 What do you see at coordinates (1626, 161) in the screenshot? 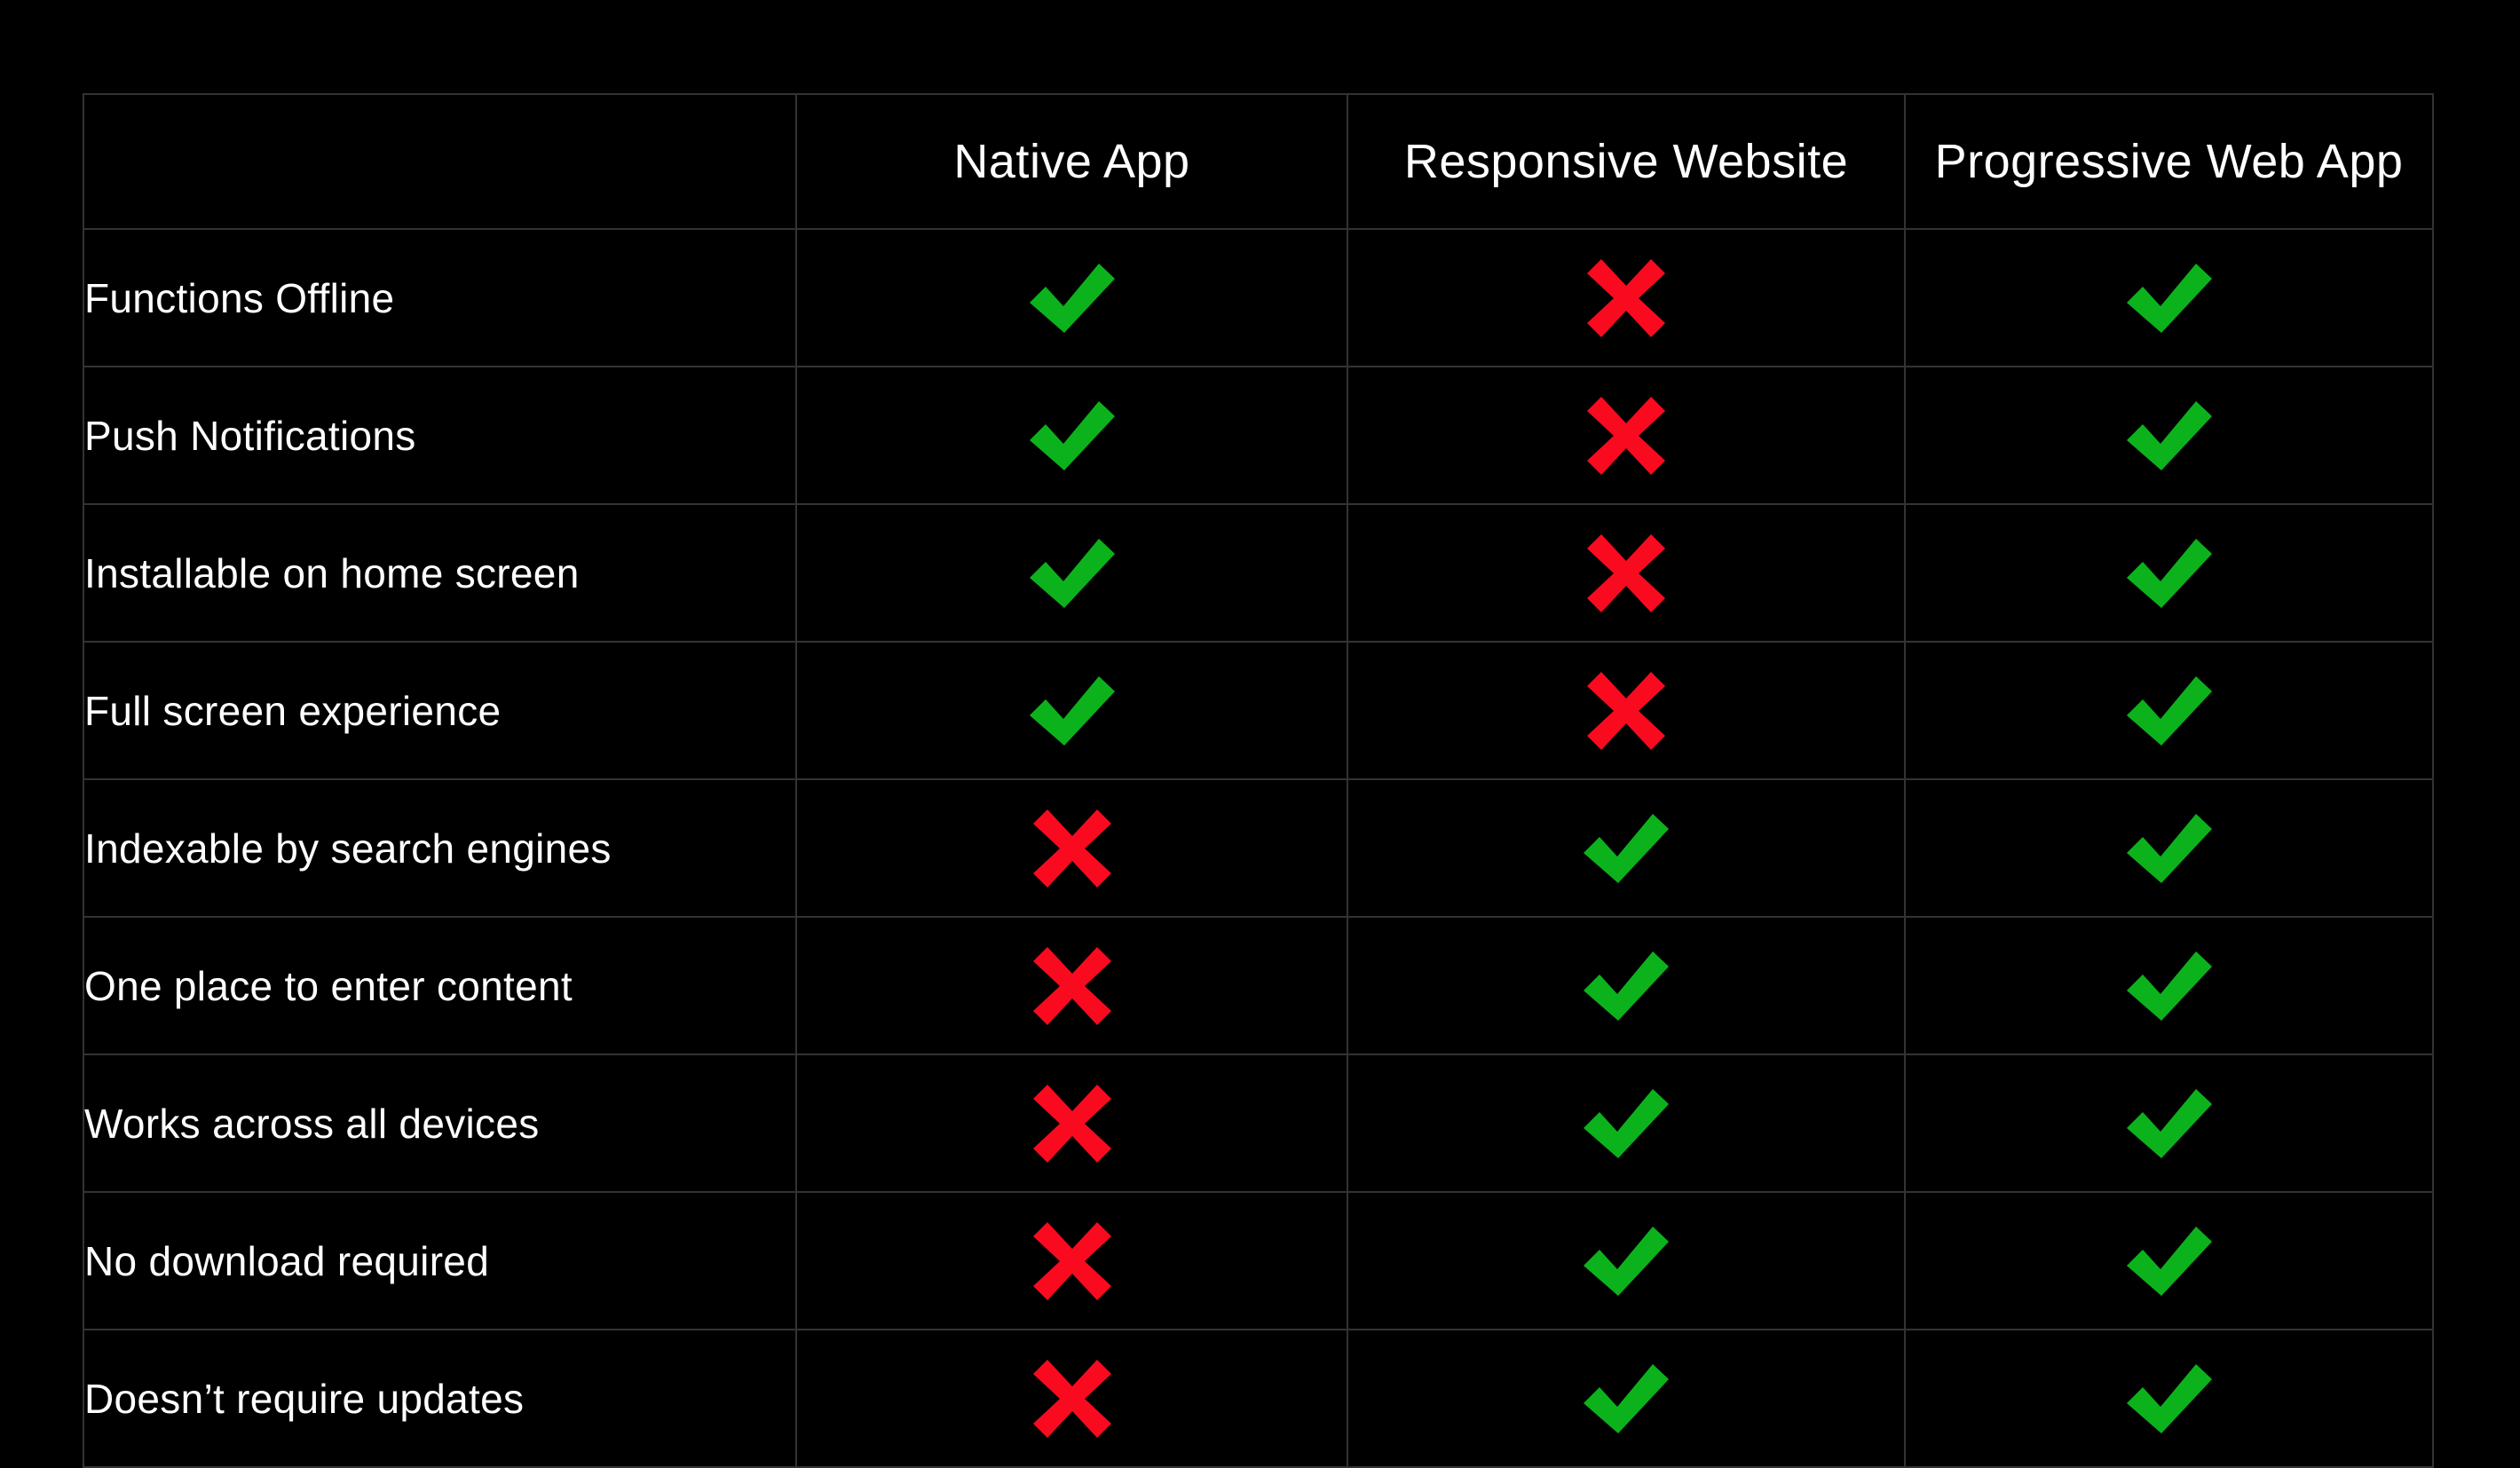
I see `column-header-responsive-website: Responsive Website` at bounding box center [1626, 161].